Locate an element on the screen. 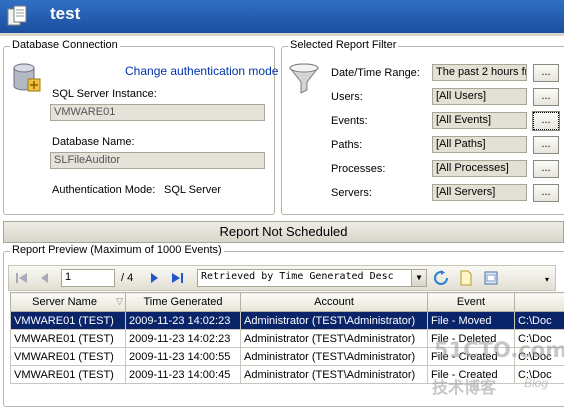 The image size is (564, 407). page-number-input: 1 is located at coordinates (88, 278).